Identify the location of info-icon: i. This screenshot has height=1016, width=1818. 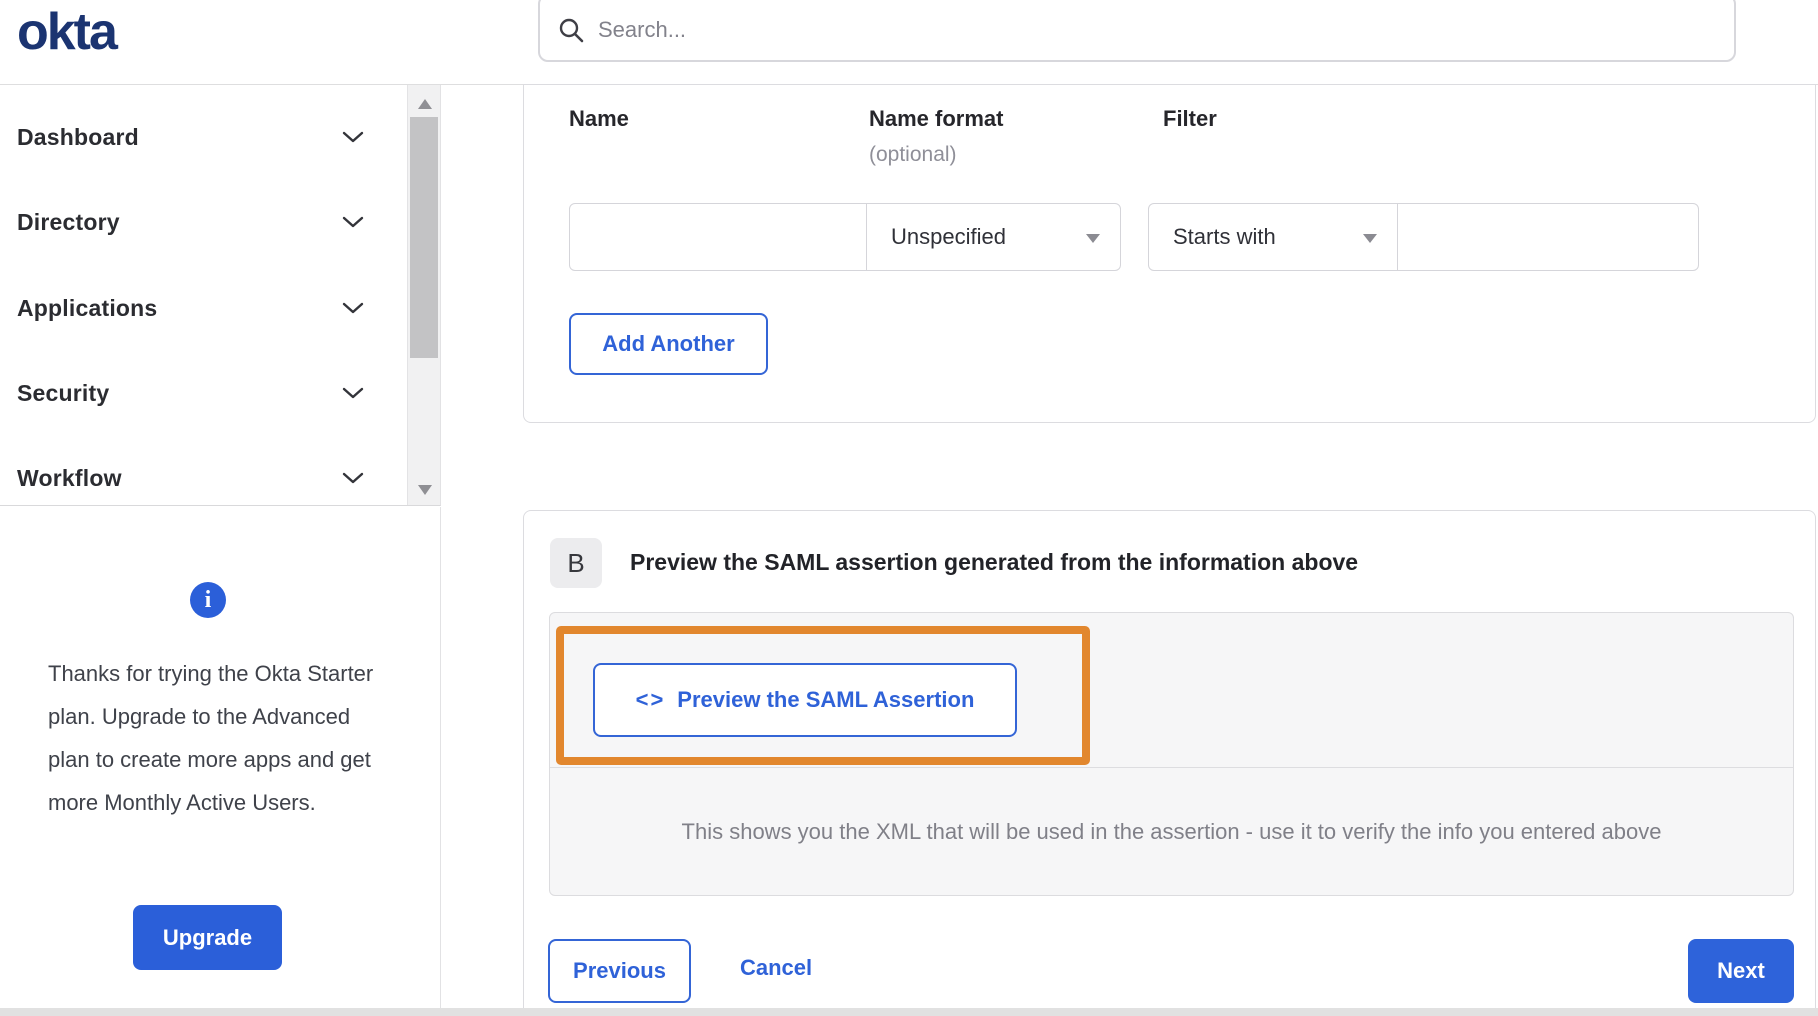
(208, 600).